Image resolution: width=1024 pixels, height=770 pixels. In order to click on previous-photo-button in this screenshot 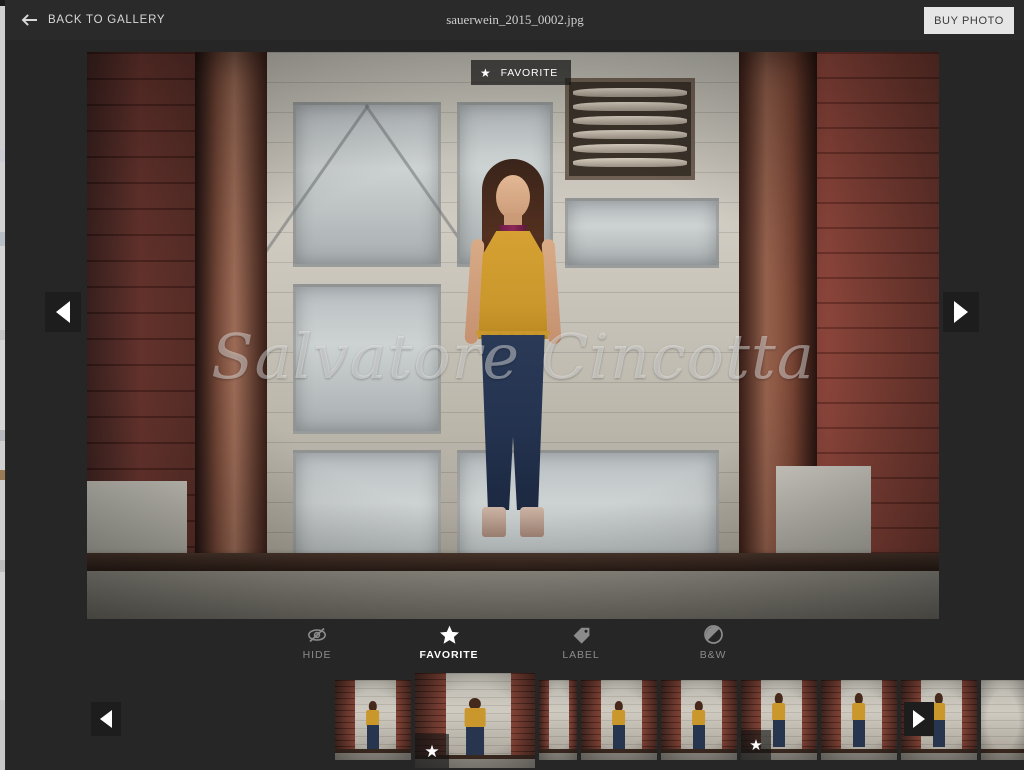, I will do `click(63, 312)`.